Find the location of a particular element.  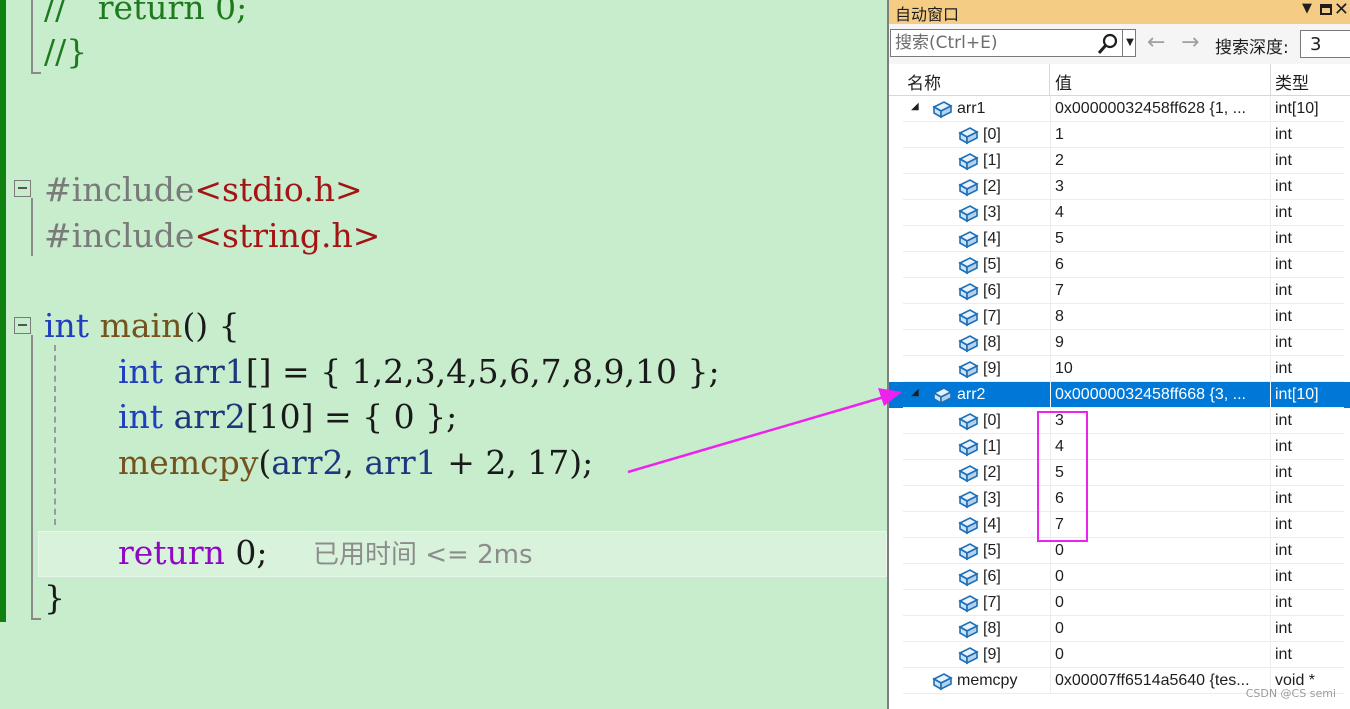

element-row: [0] 1 int is located at coordinates (1119, 135).